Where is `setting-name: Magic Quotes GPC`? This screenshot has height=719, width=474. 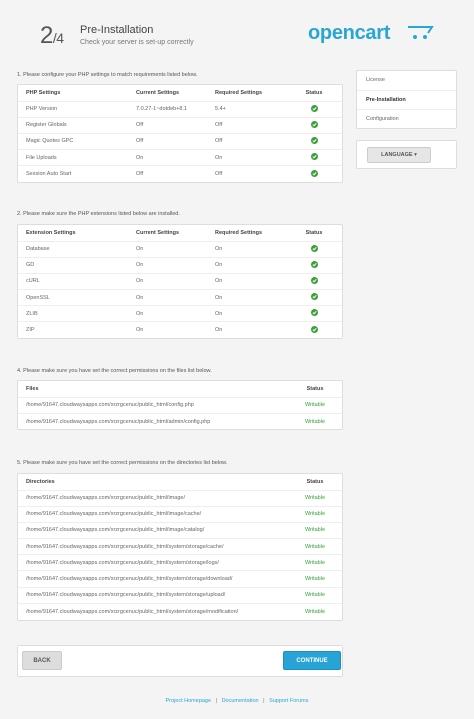
setting-name: Magic Quotes GPC is located at coordinates (73, 141).